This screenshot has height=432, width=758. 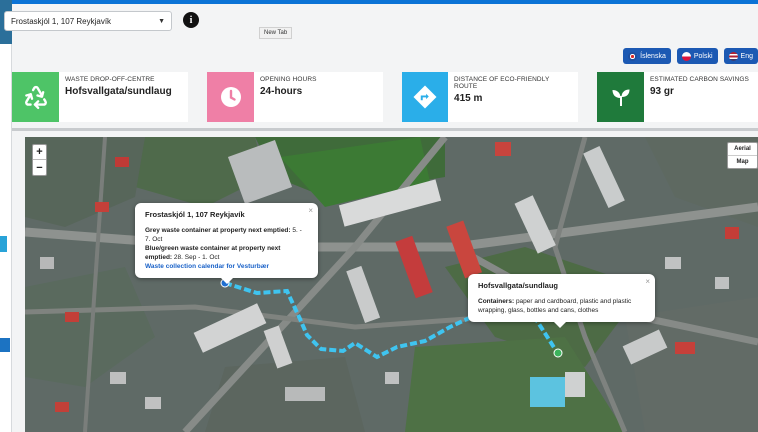 I want to click on card-label: DISTANCE OF ECO-FRIENDLY ROUTE, so click(x=502, y=83).